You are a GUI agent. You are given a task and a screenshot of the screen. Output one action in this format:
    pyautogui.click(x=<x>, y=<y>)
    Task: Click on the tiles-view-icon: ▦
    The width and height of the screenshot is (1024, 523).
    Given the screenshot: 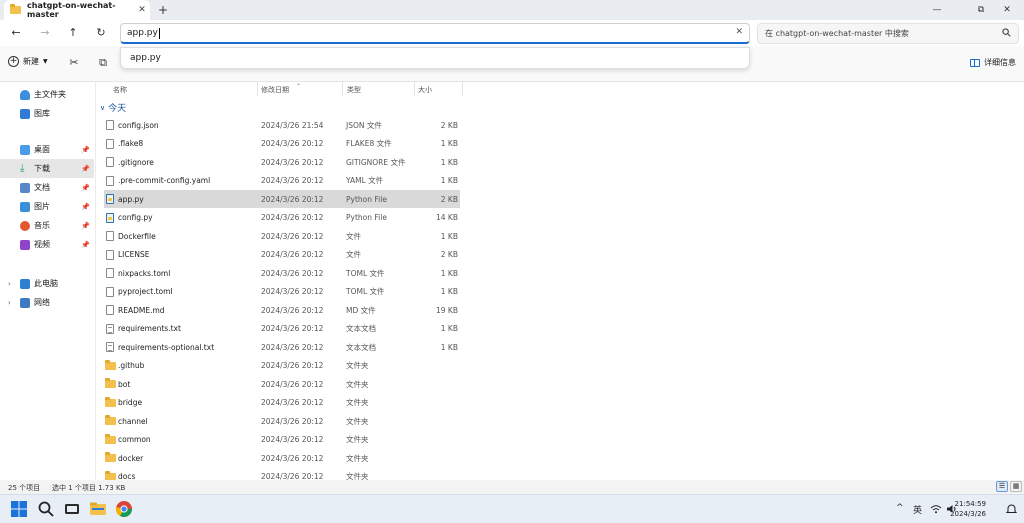 What is the action you would take?
    pyautogui.click(x=1016, y=486)
    